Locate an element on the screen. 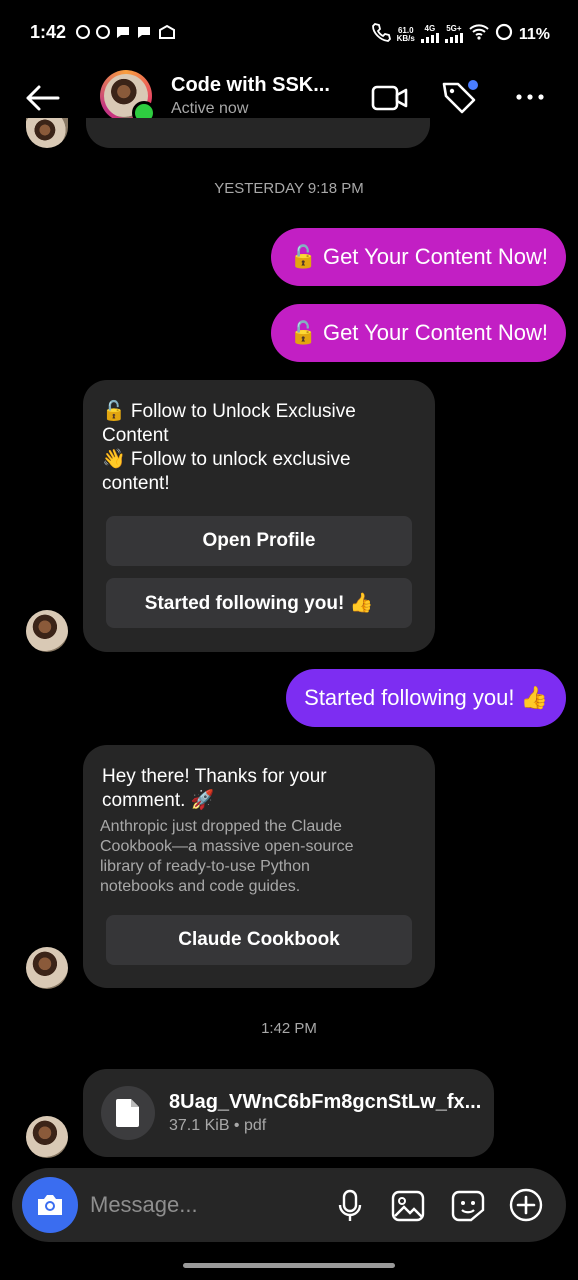  timestamp: YESTERDAY 9:18 PM is located at coordinates (289, 188).